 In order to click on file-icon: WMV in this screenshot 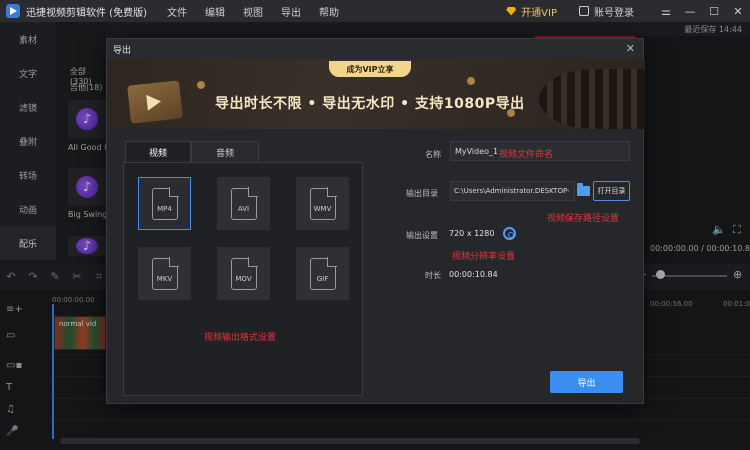, I will do `click(323, 203)`.